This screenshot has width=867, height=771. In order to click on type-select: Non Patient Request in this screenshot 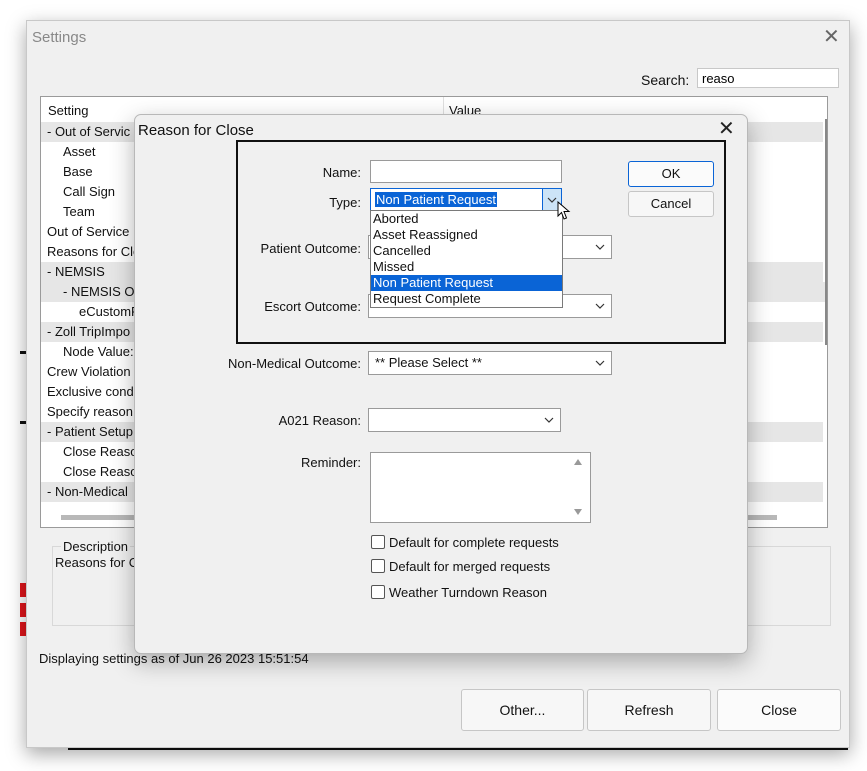, I will do `click(466, 200)`.